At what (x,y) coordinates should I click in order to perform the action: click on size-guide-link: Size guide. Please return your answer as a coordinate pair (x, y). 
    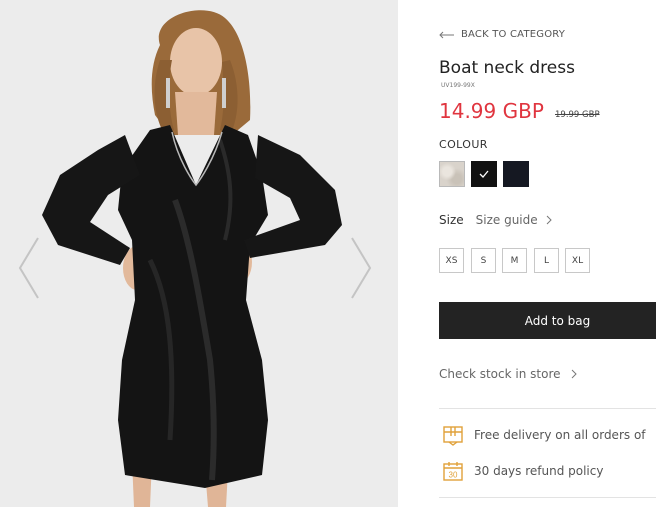
    Looking at the image, I should click on (514, 220).